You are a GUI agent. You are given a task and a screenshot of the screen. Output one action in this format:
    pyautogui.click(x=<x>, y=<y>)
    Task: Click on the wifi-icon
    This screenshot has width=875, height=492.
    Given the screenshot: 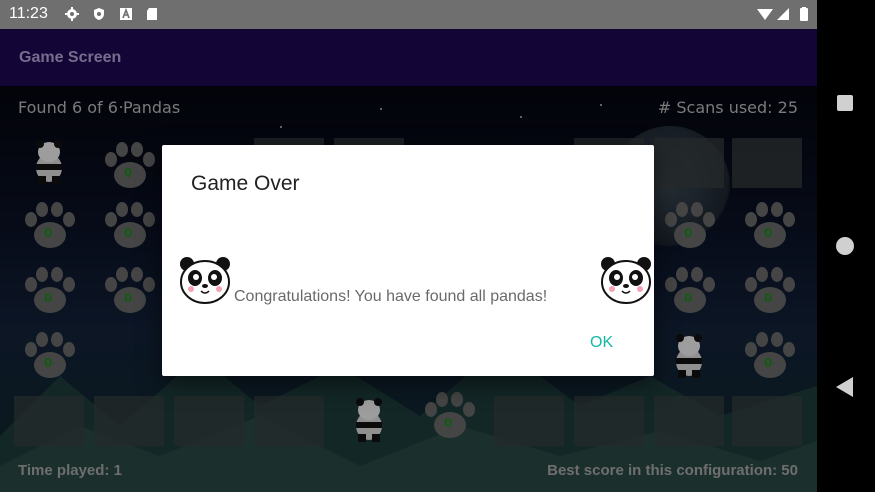 What is the action you would take?
    pyautogui.click(x=765, y=14)
    